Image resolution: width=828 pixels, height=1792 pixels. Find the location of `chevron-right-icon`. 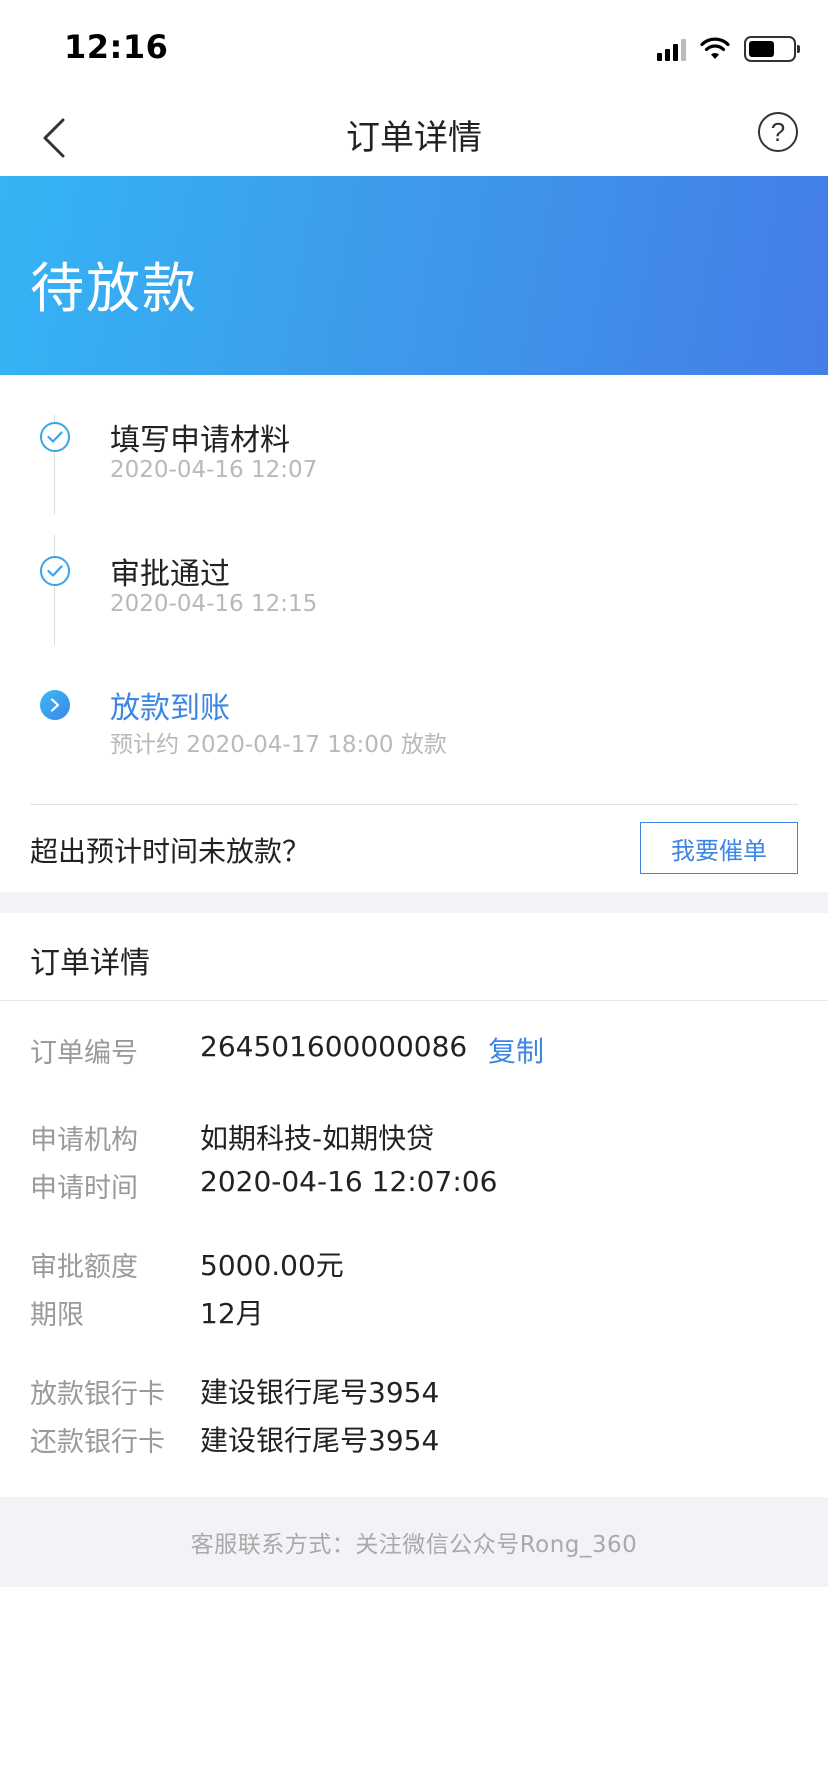

chevron-right-icon is located at coordinates (55, 705).